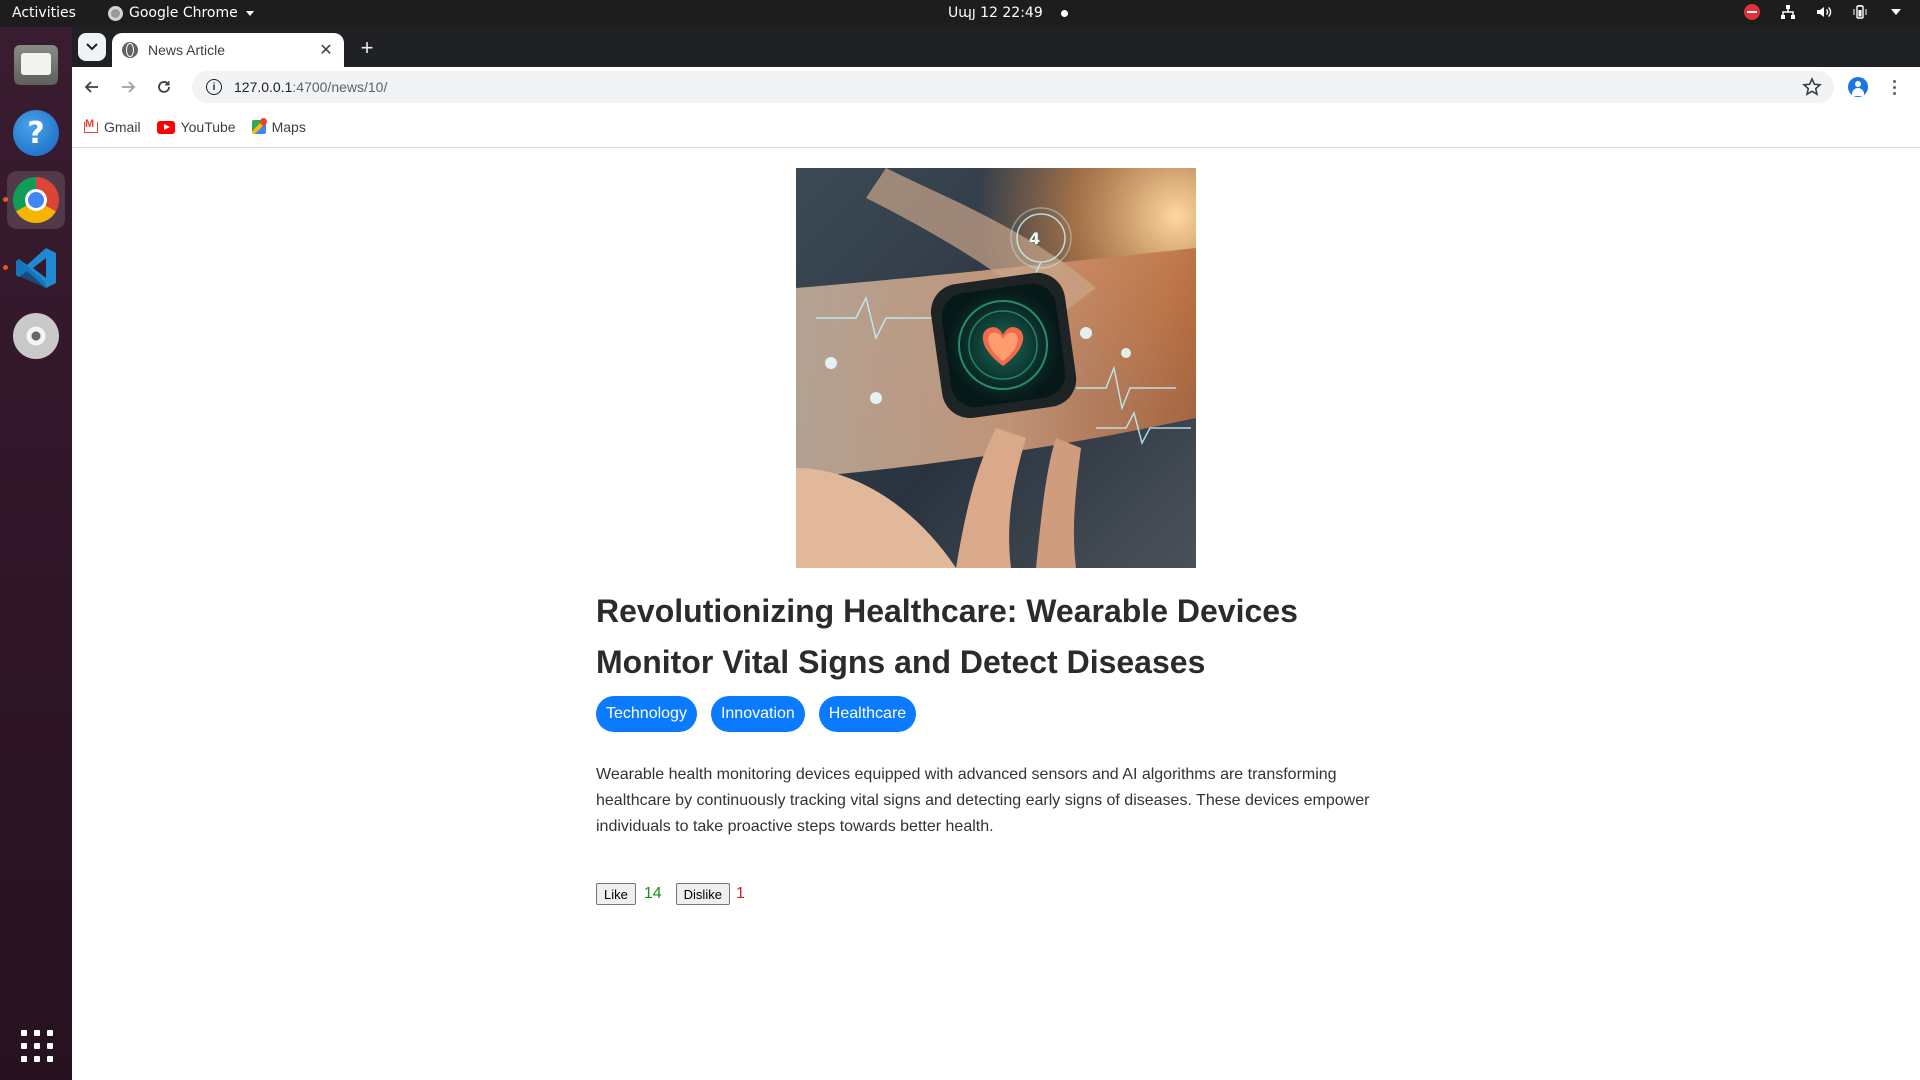  Describe the element at coordinates (1034, 238) in the screenshot. I see `svg-text: 4` at that location.